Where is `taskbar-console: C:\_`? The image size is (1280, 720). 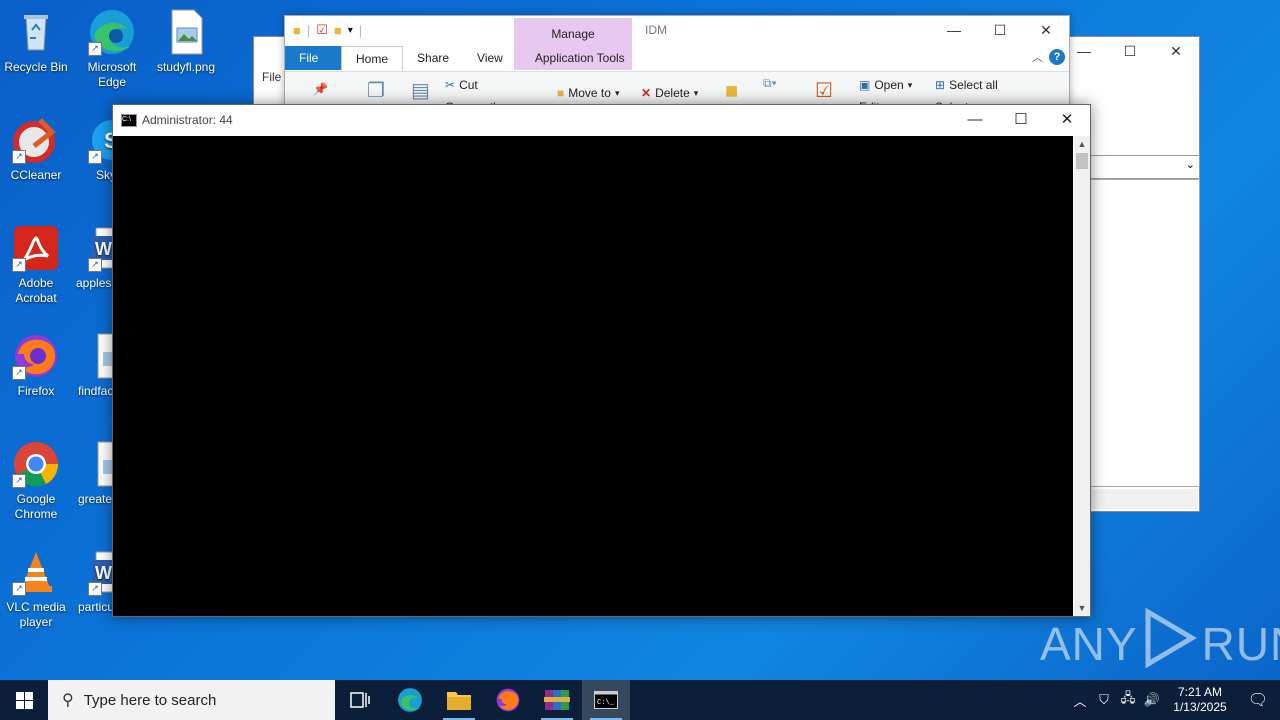
taskbar-console: C:\_ is located at coordinates (606, 700).